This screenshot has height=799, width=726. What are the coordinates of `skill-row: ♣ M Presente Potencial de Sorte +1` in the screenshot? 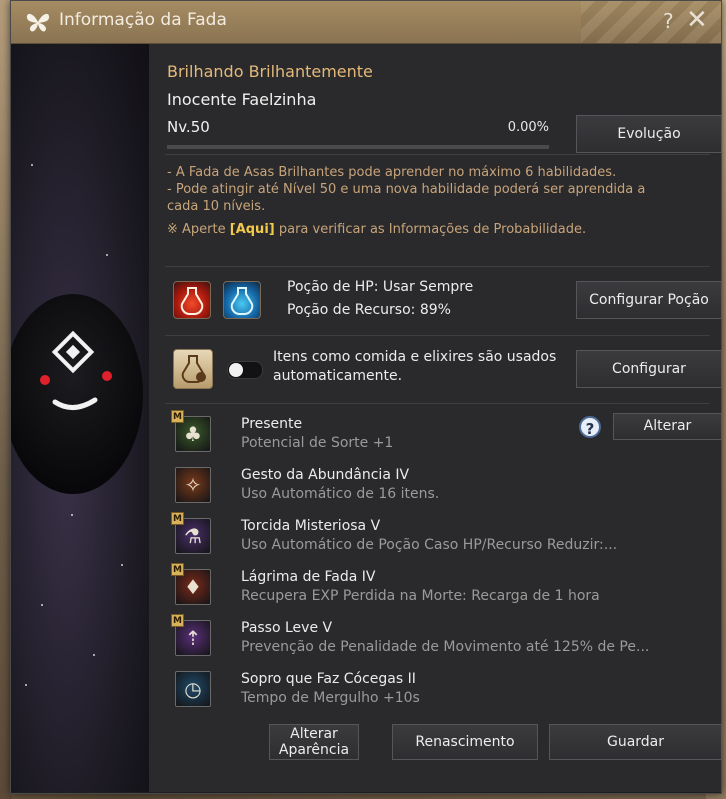 It's located at (408, 434).